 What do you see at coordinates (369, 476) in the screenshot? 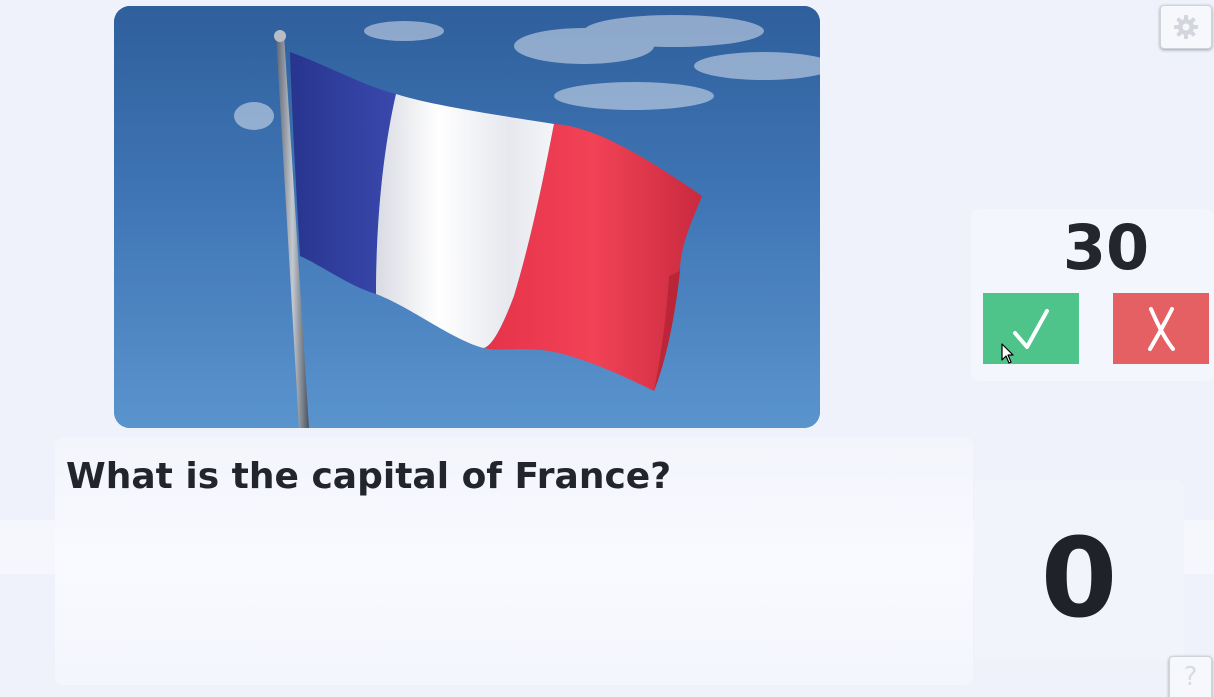
I see `question-text: What is the capital of France?` at bounding box center [369, 476].